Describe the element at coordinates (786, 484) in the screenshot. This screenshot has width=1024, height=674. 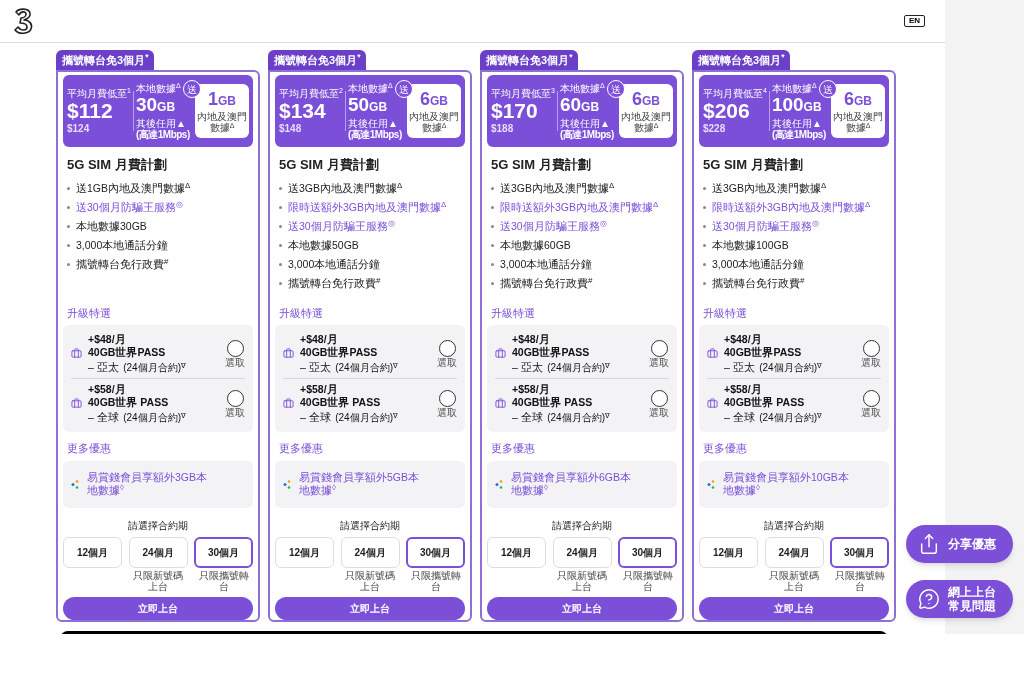
I see `offer-text: 易賞錢會員享額外10GB本地數據$^{◊}$` at that location.